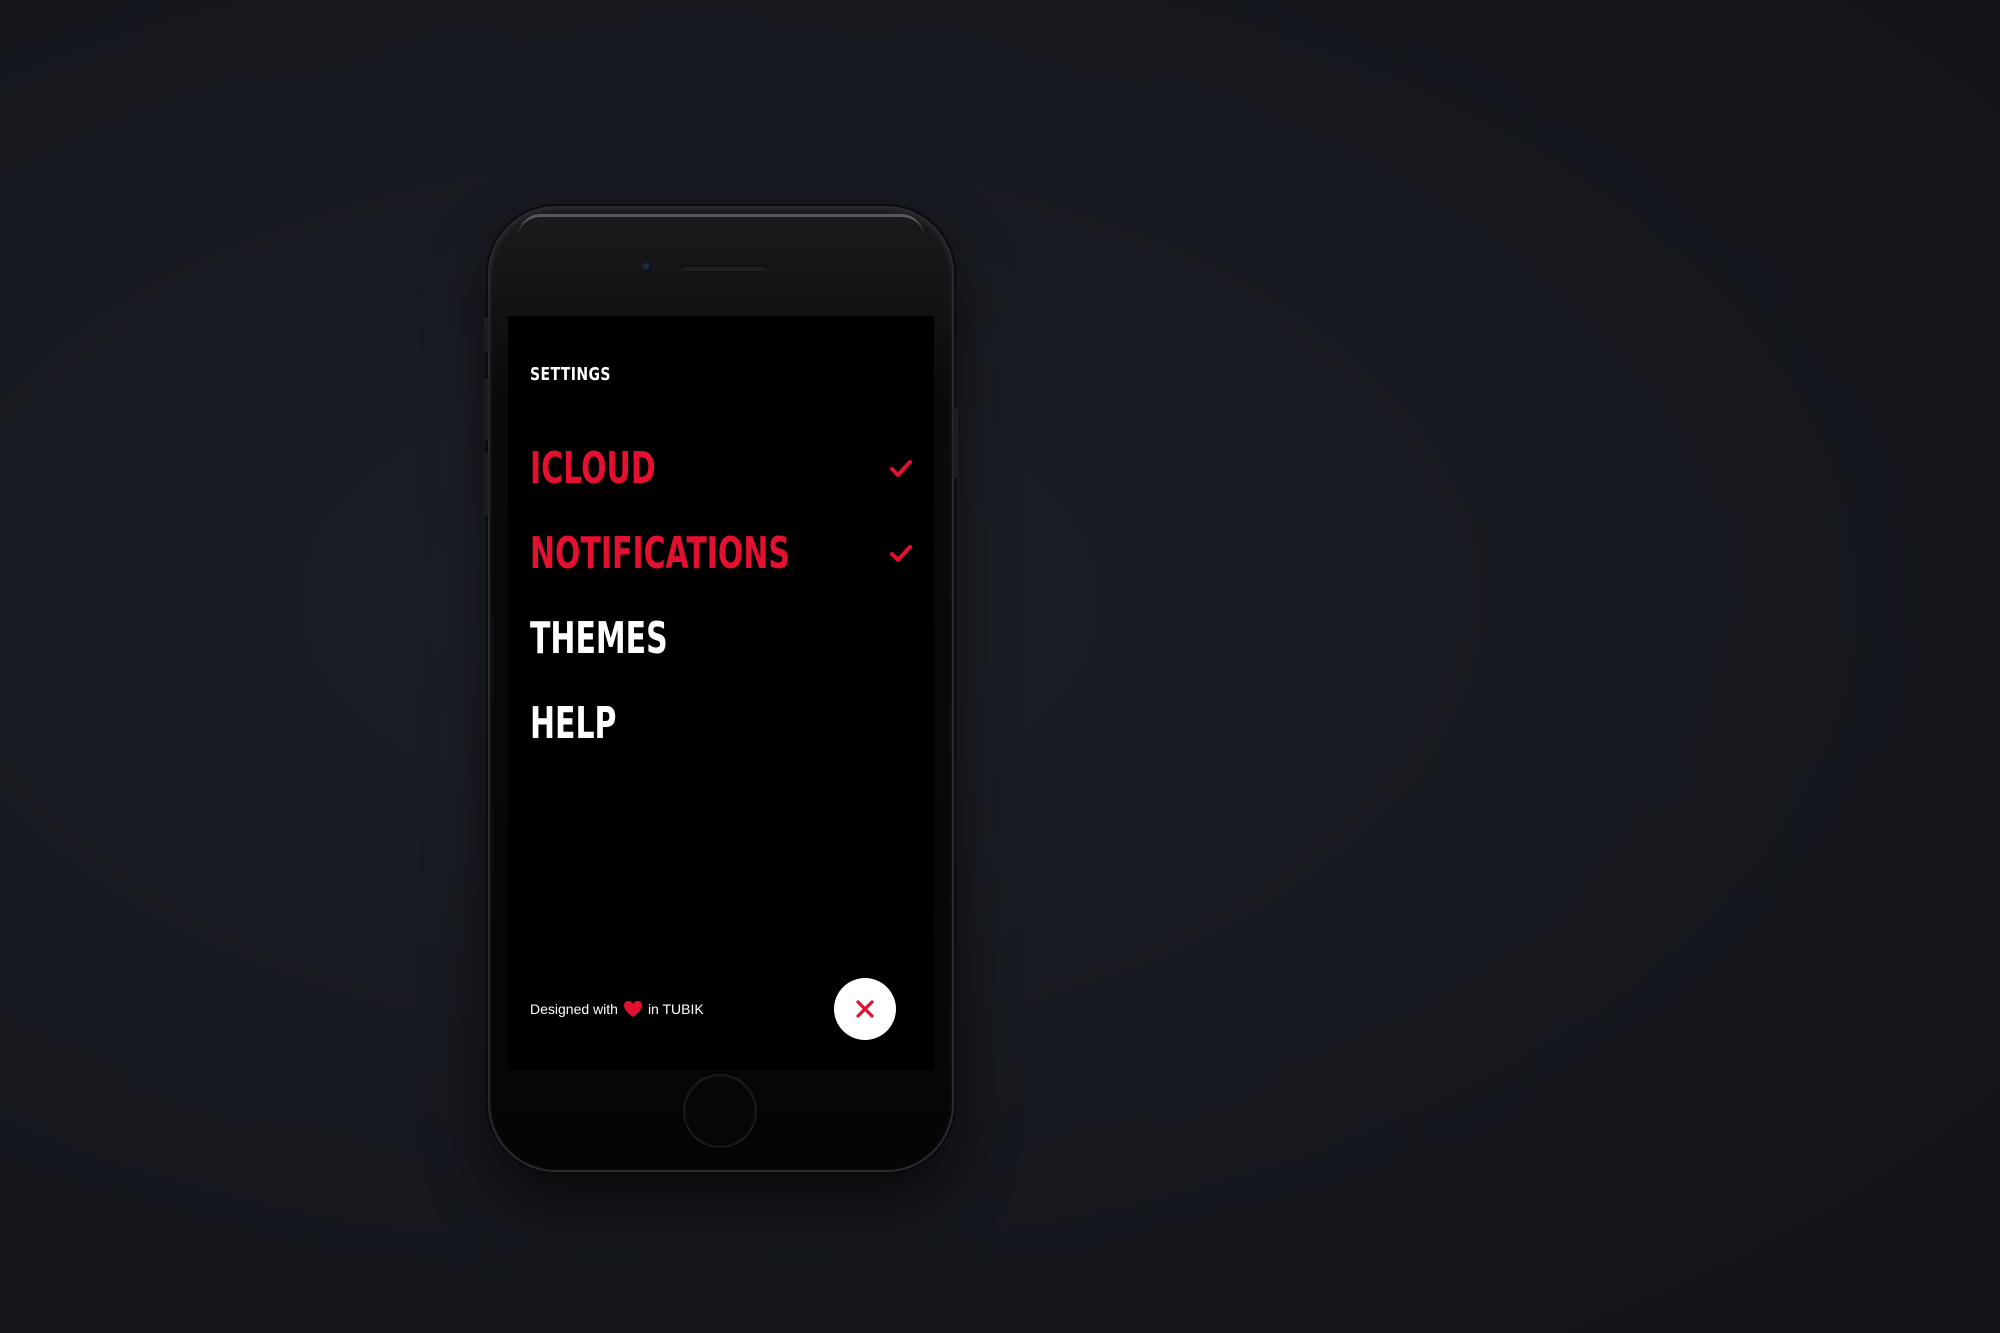 This screenshot has height=1333, width=2000. Describe the element at coordinates (647, 267) in the screenshot. I see `front-camera` at that location.